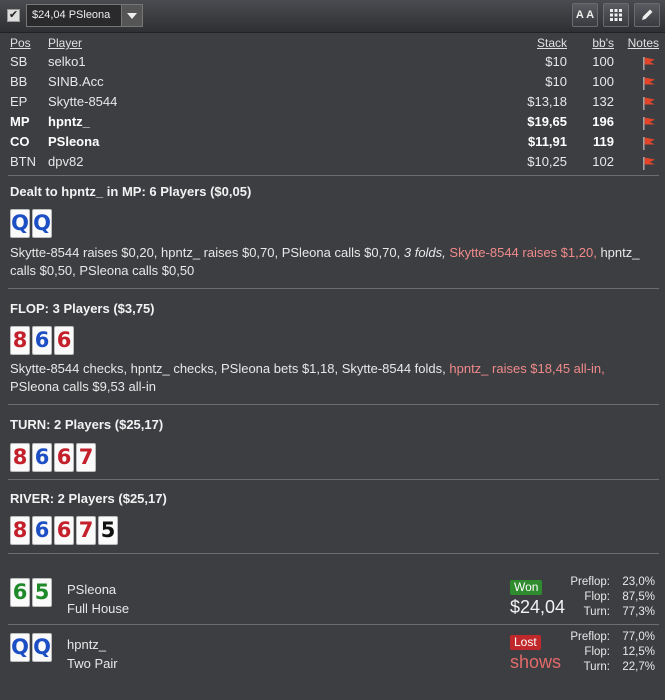 This screenshot has width=665, height=700. What do you see at coordinates (67, 61) in the screenshot?
I see `player-name: selko1` at bounding box center [67, 61].